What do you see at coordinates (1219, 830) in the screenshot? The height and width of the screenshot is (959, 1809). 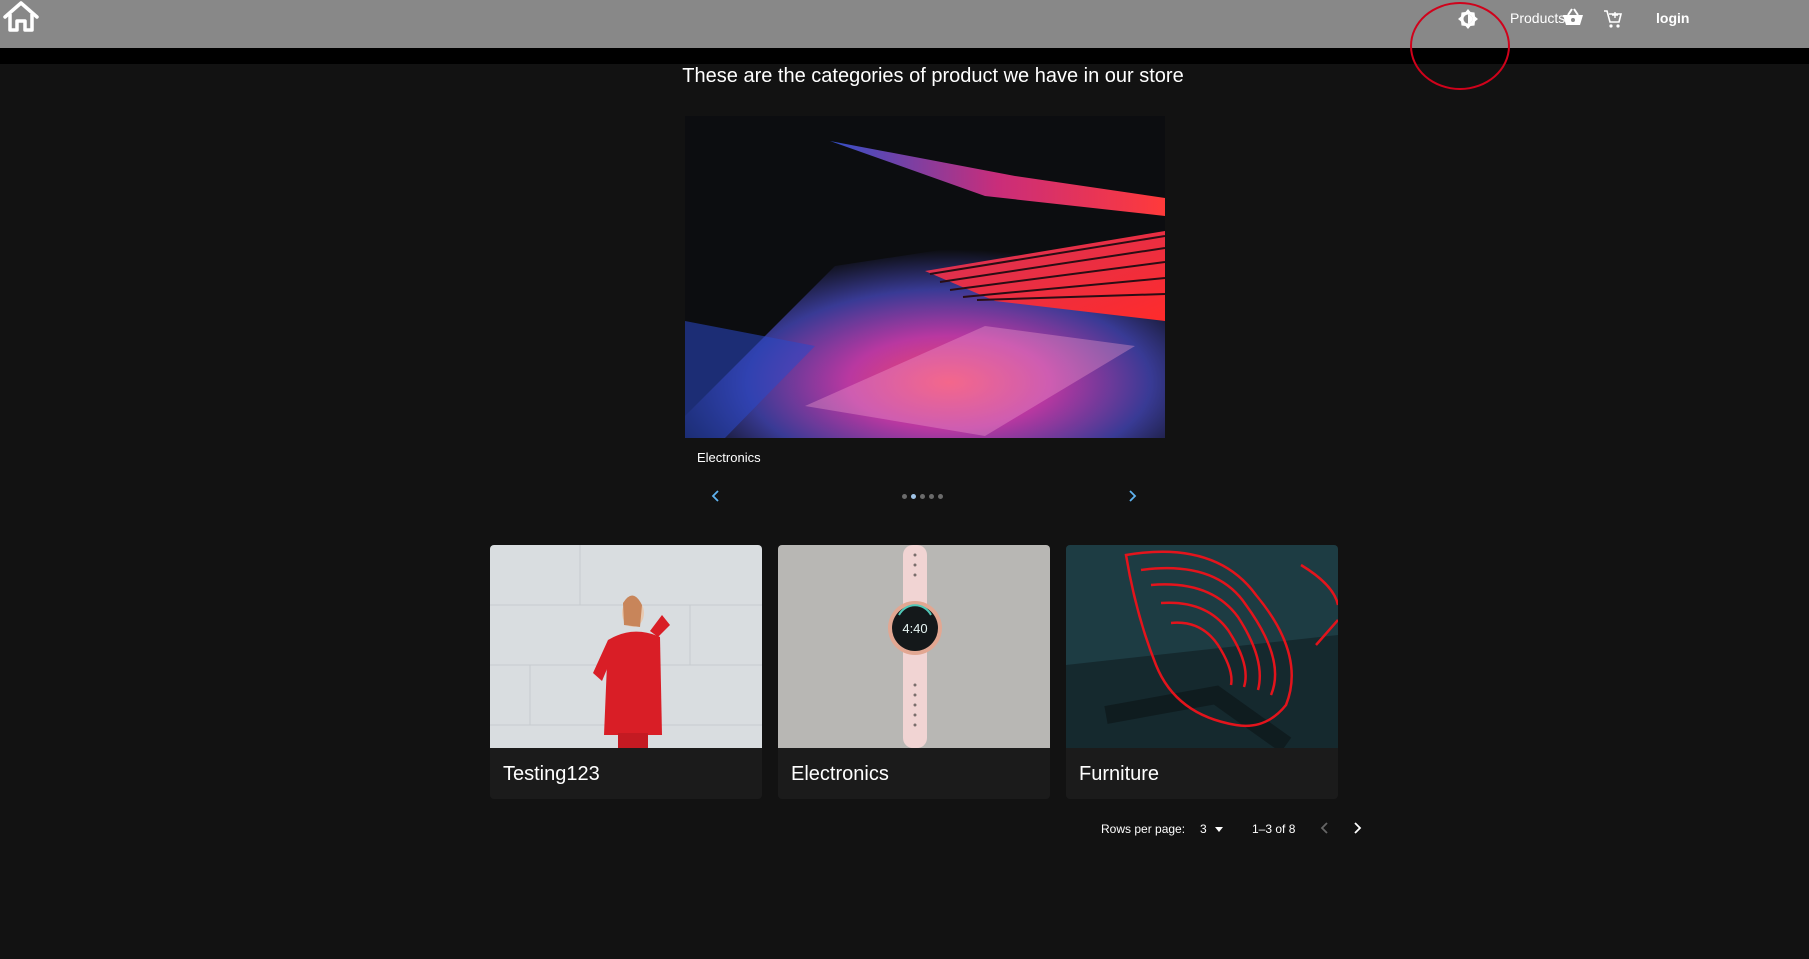 I see `caret-down-icon` at bounding box center [1219, 830].